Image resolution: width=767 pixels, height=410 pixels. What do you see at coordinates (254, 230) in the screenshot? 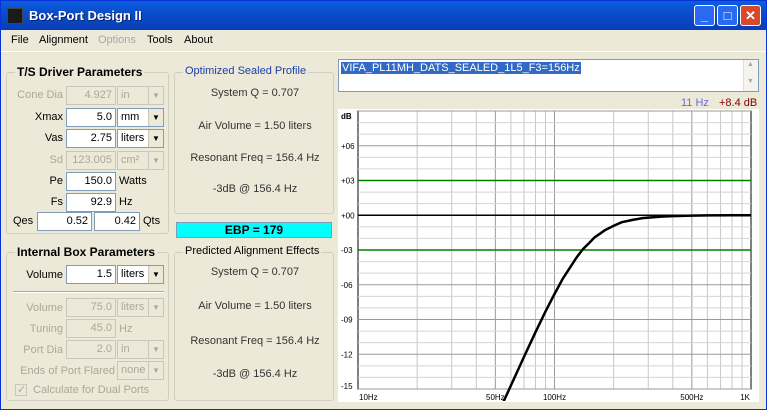
I see `ebp-indicator: EBP = 179` at bounding box center [254, 230].